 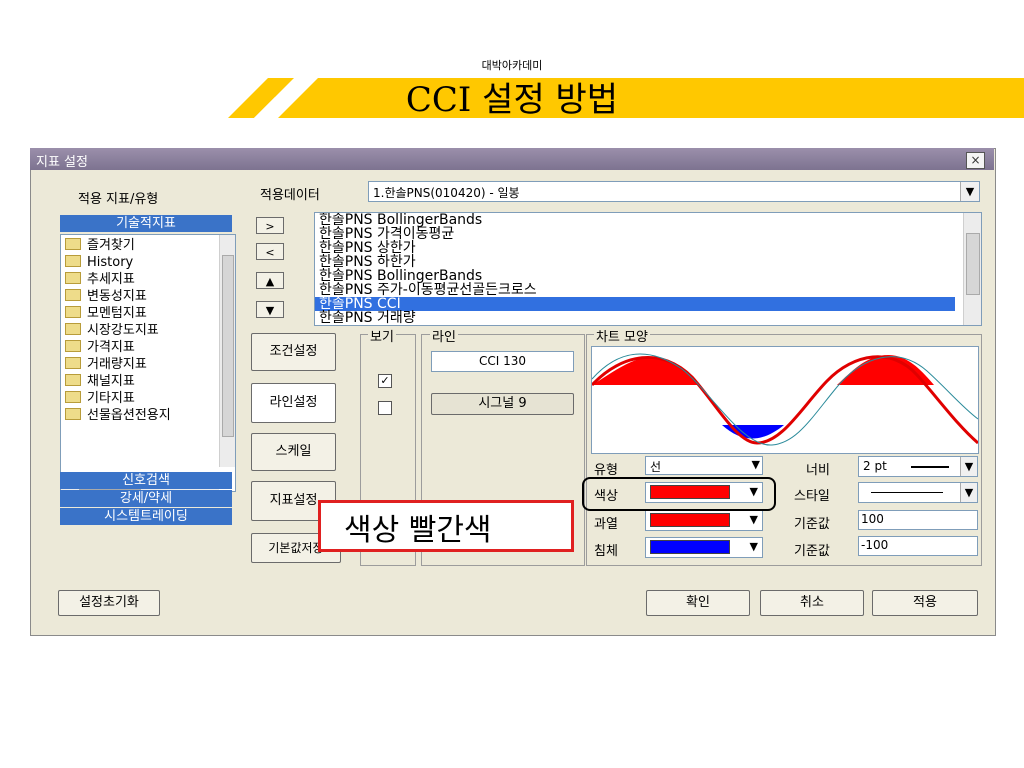 What do you see at coordinates (656, 467) in the screenshot?
I see `type-value: 선` at bounding box center [656, 467].